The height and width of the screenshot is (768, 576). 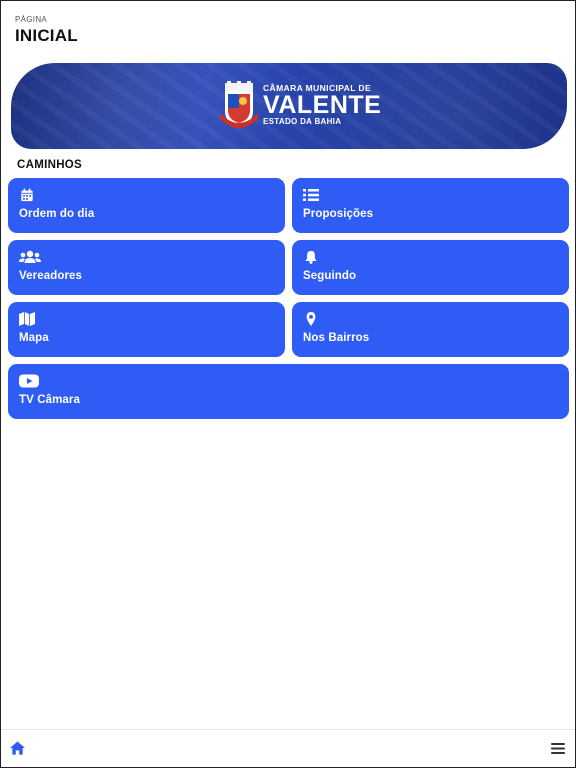 I want to click on tile-label: TV Câmara, so click(x=49, y=400).